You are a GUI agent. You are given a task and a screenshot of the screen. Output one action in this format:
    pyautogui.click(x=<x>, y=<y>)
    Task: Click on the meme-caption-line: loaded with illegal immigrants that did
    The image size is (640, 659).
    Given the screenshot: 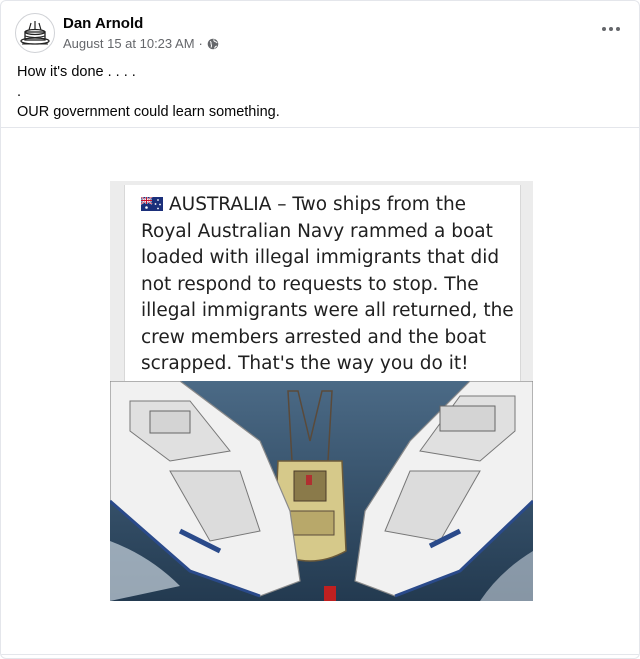 What is the action you would take?
    pyautogui.click(x=320, y=257)
    